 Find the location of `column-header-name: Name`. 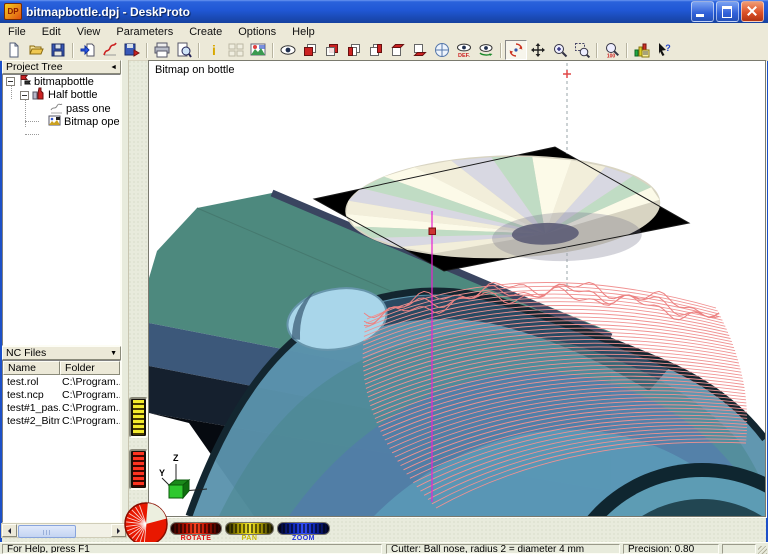

column-header-name: Name is located at coordinates (32, 368).